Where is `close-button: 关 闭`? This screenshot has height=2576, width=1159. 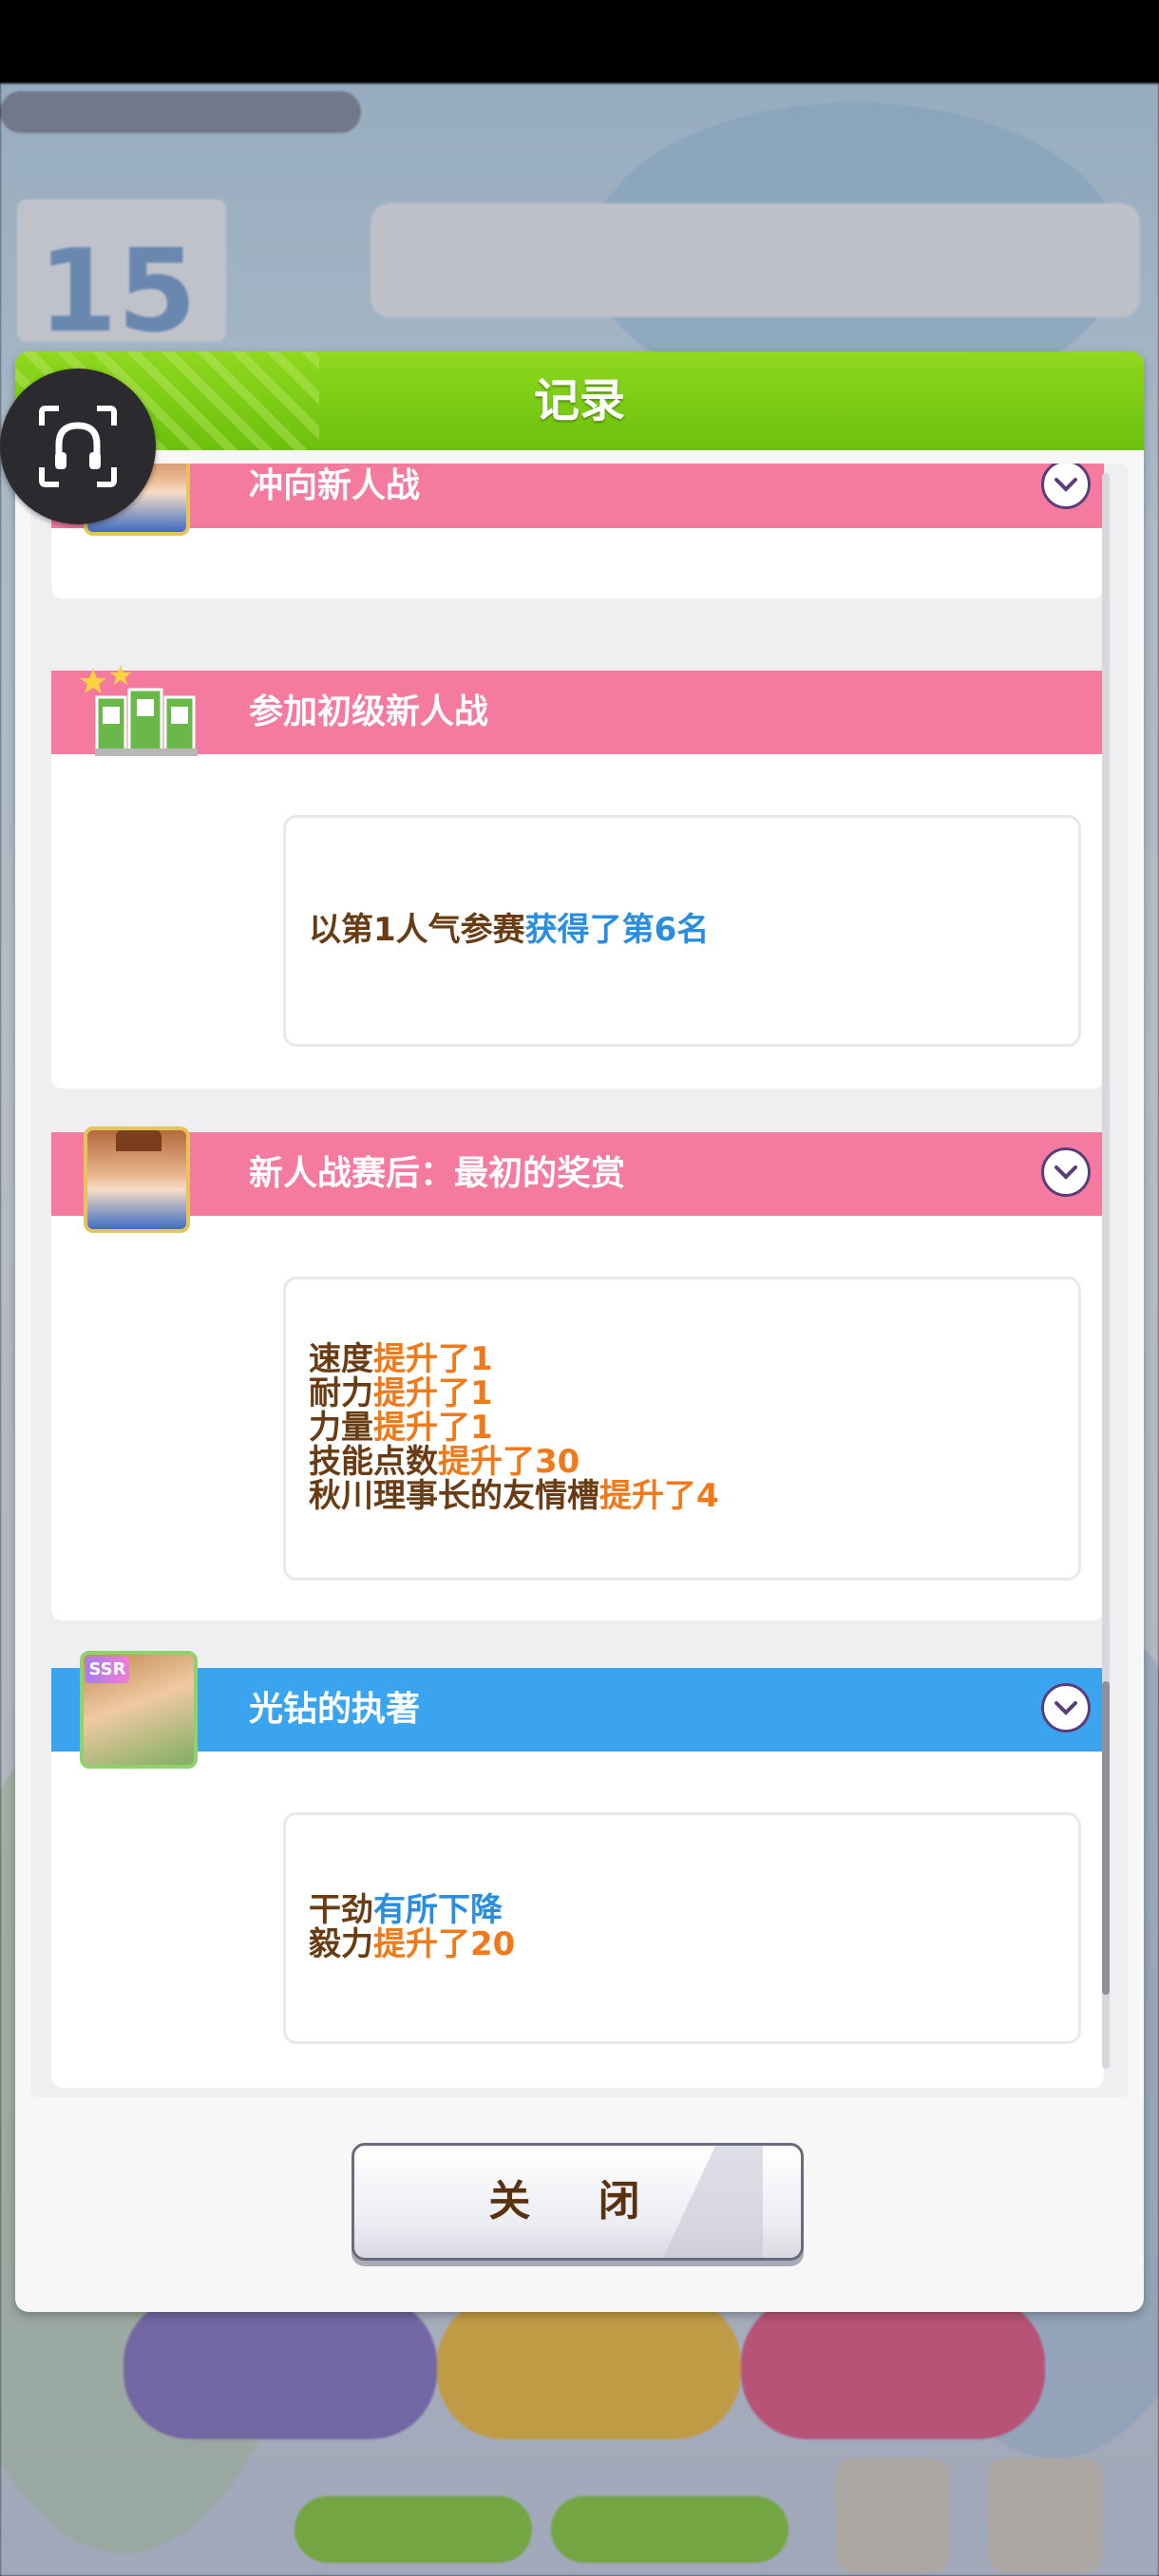 close-button: 关 闭 is located at coordinates (578, 2202).